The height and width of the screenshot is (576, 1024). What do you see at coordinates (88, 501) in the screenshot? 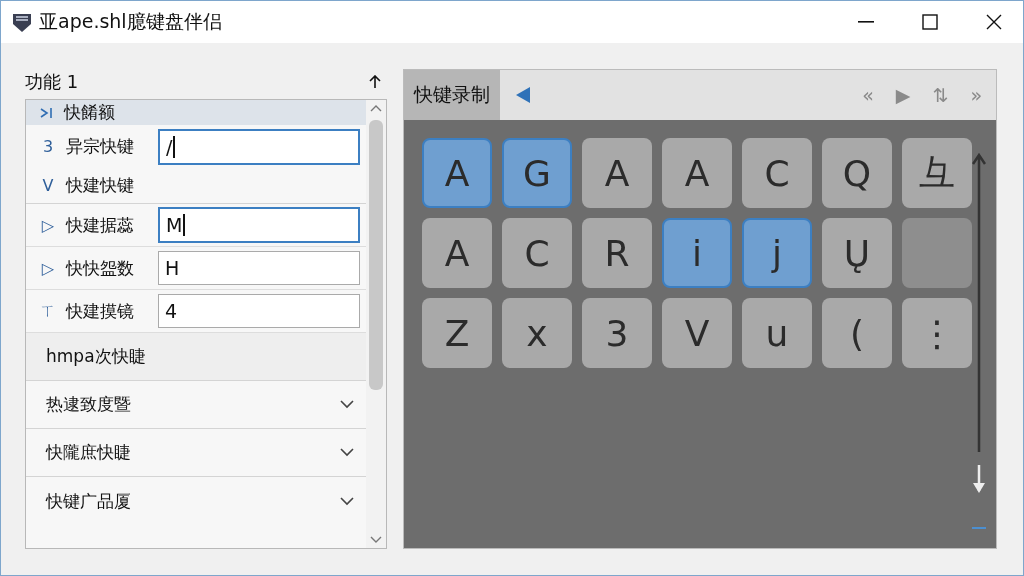
I see `row-label: 快键广品厦` at bounding box center [88, 501].